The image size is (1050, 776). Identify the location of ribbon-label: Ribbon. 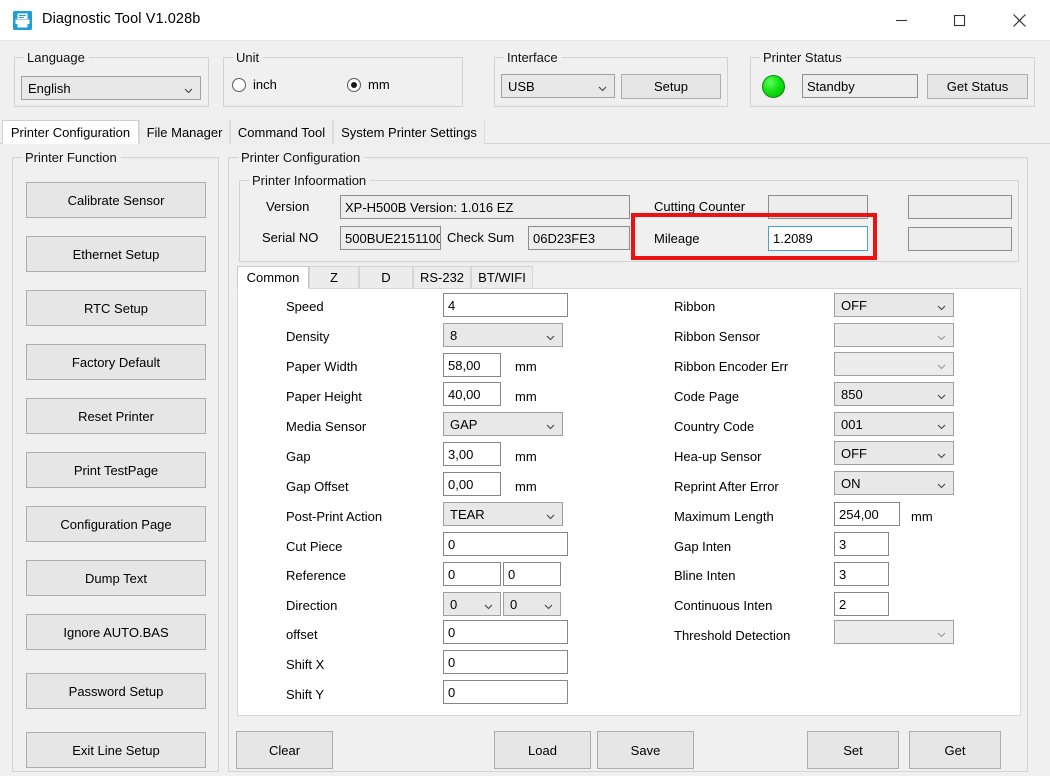
(695, 306).